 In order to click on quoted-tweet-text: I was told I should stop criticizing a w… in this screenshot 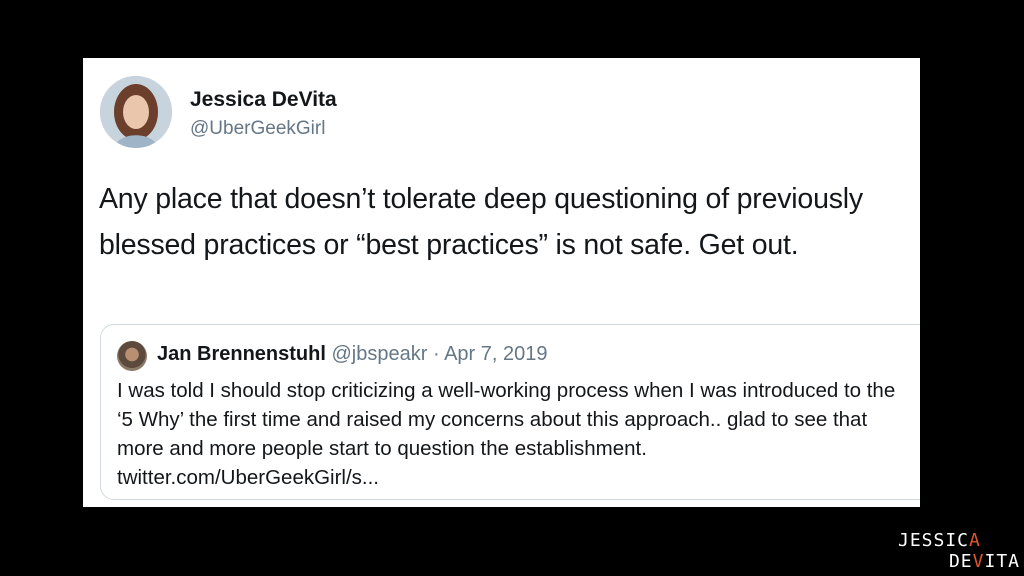, I will do `click(506, 434)`.